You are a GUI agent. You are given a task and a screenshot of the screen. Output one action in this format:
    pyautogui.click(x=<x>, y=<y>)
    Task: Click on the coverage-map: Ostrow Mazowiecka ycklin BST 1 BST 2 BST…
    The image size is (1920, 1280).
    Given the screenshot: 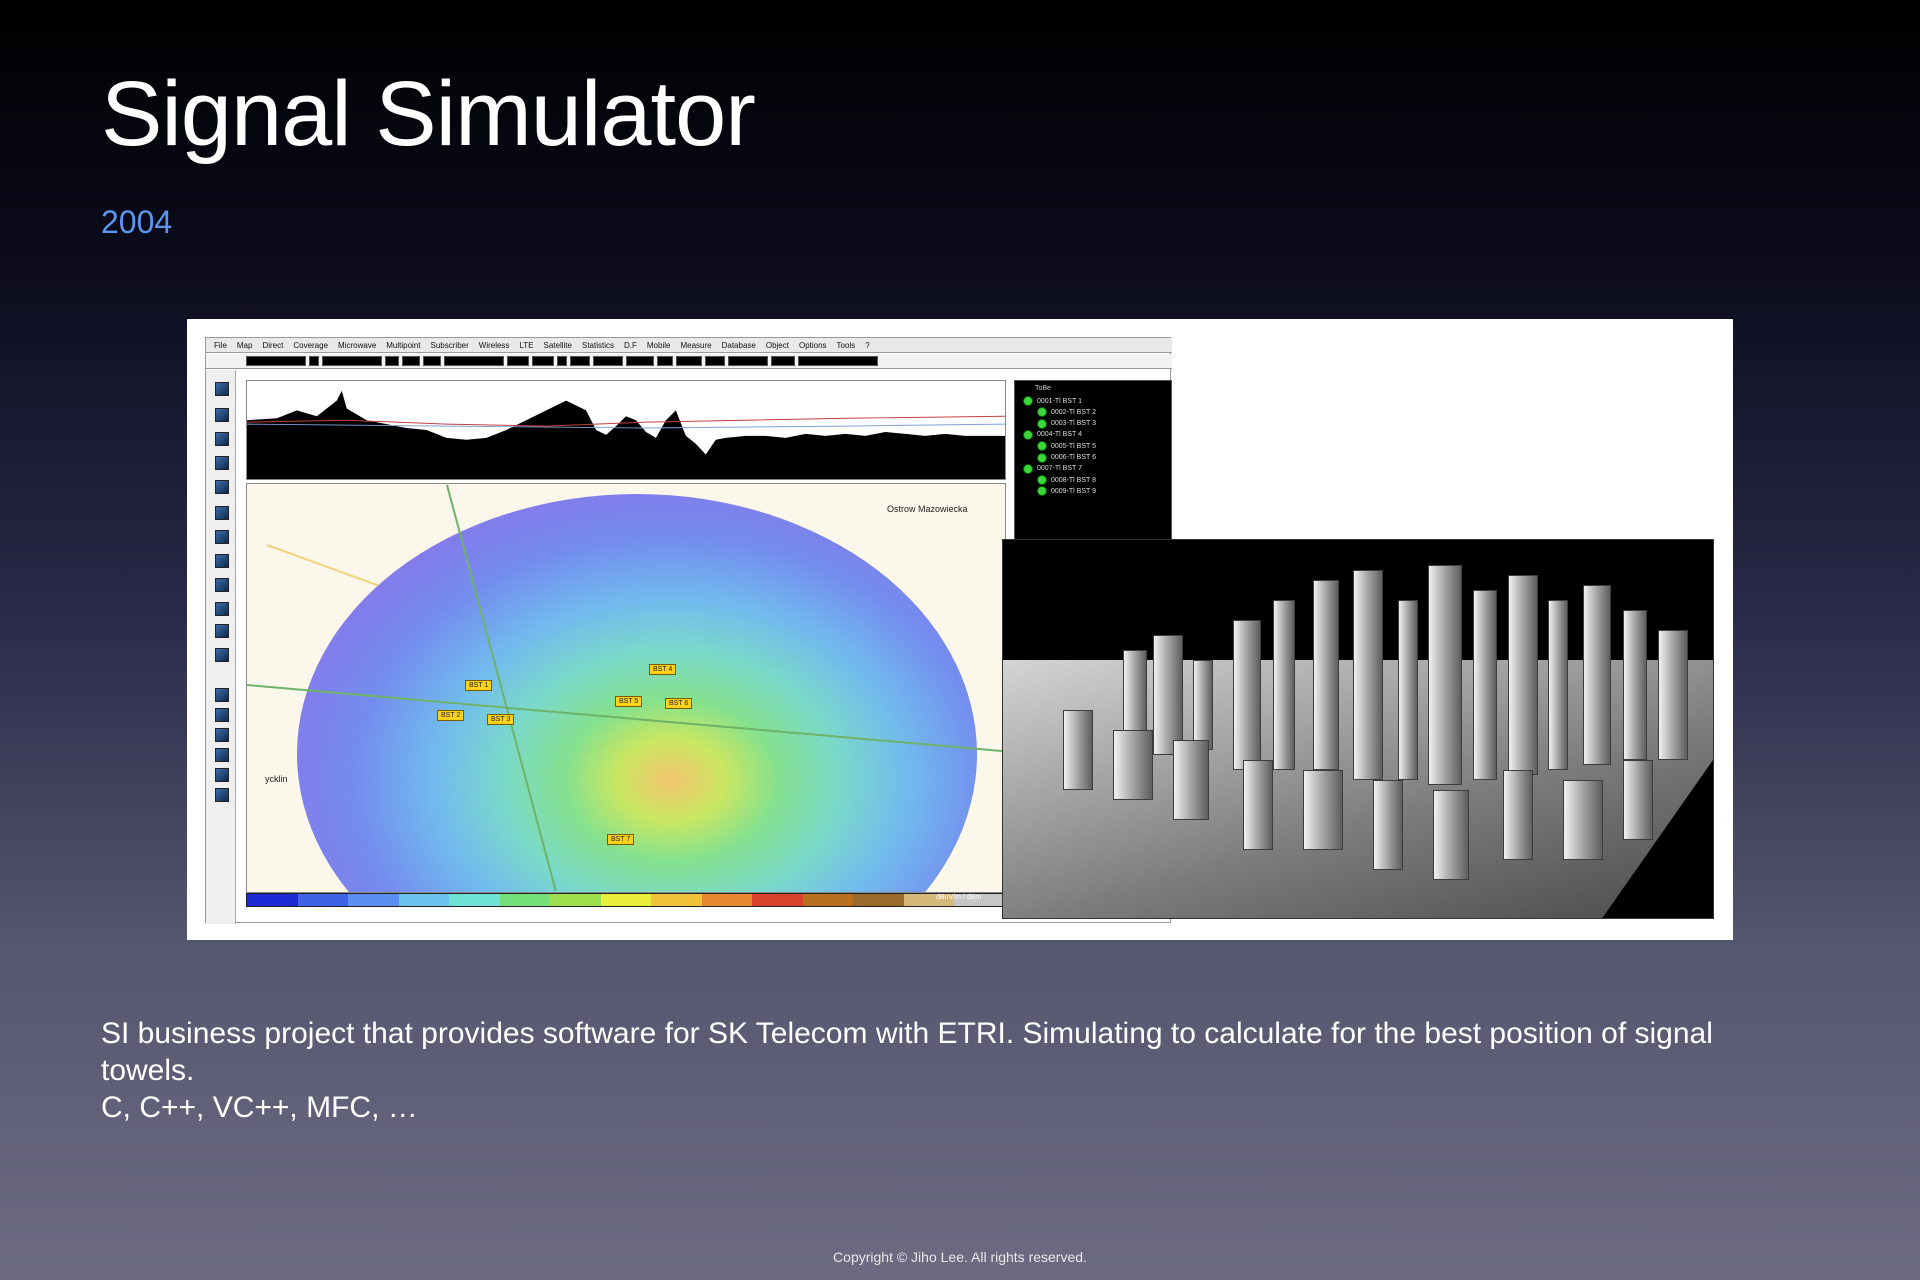 What is the action you would take?
    pyautogui.click(x=626, y=688)
    